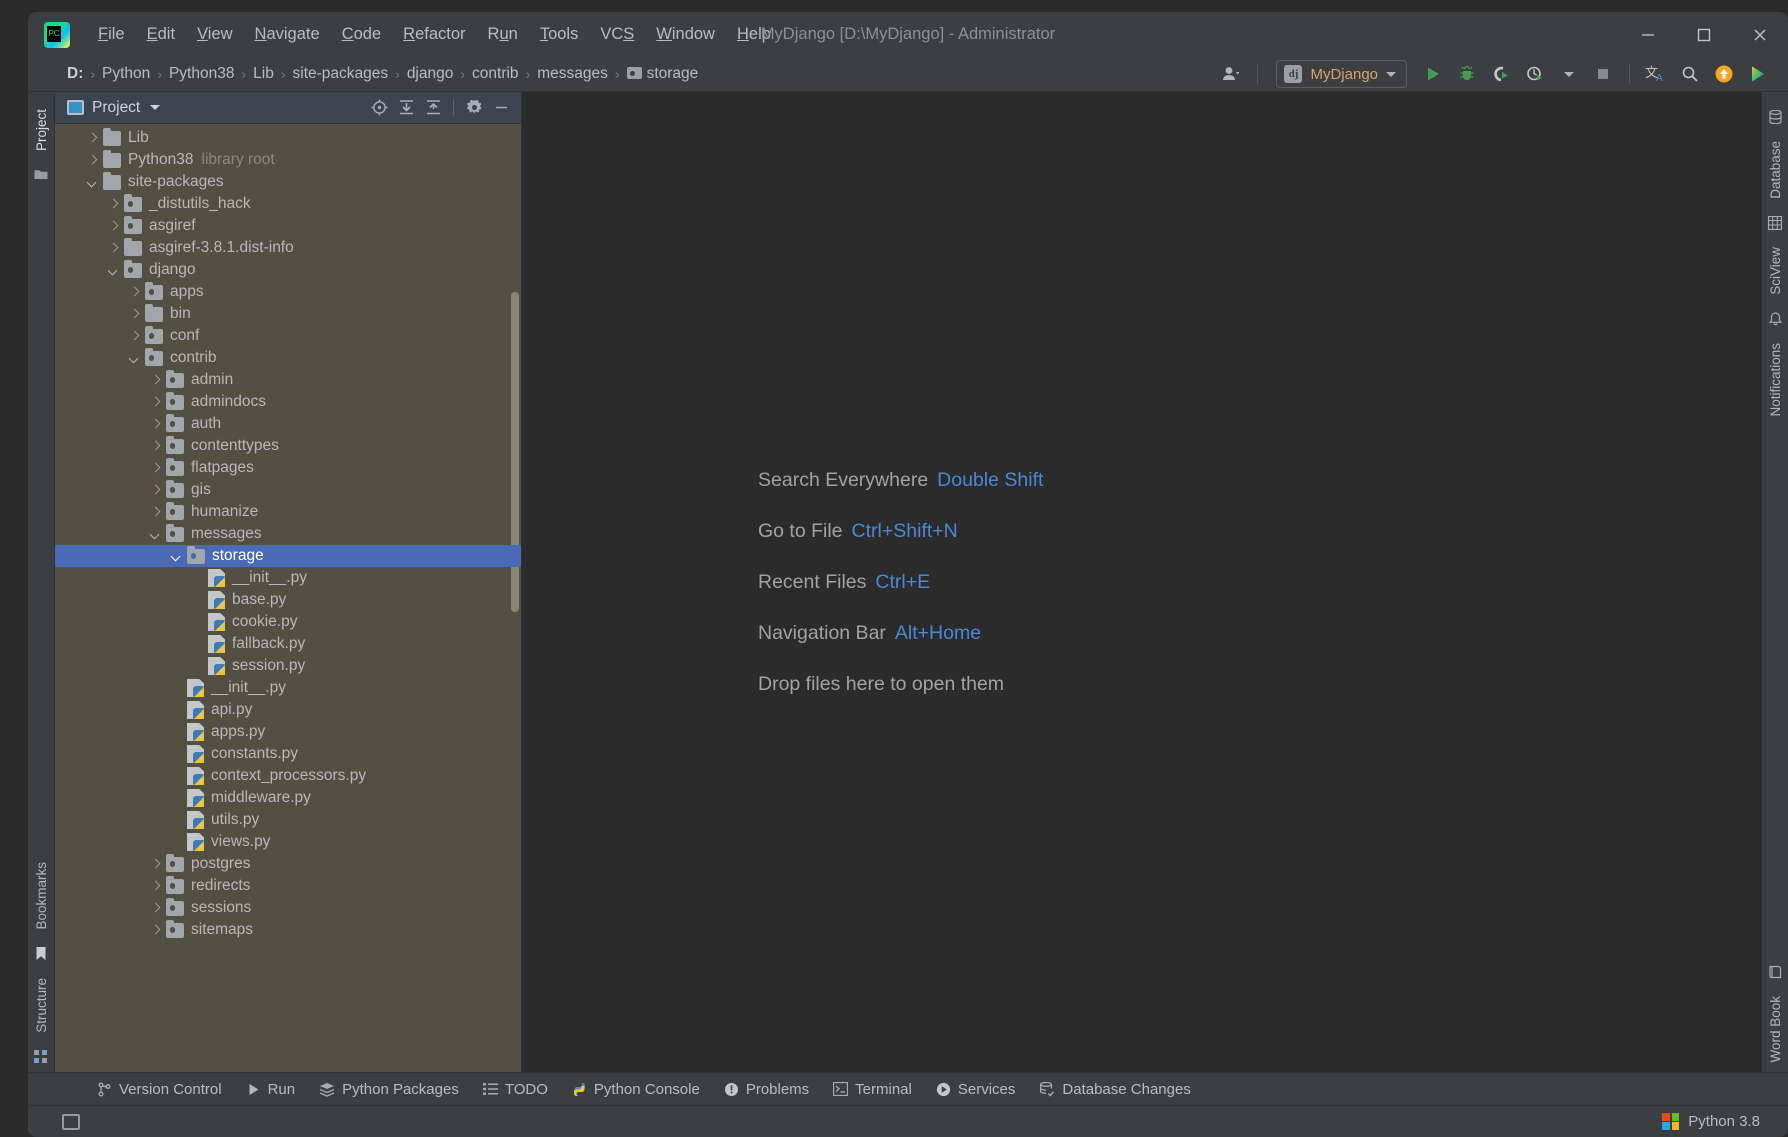  Describe the element at coordinates (288, 270) in the screenshot. I see `tree-node-django: django` at that location.